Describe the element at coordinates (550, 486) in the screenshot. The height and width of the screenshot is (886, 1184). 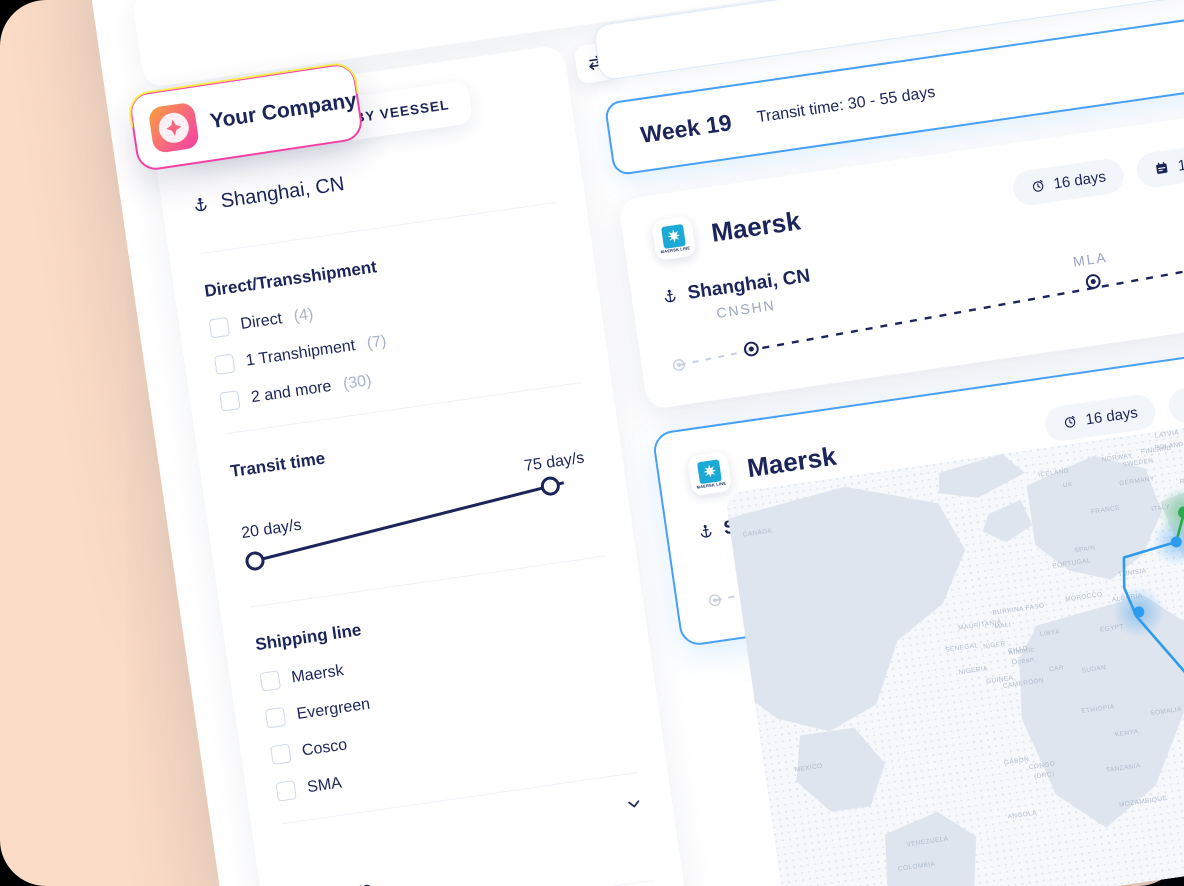
I see `slider-handle-max` at that location.